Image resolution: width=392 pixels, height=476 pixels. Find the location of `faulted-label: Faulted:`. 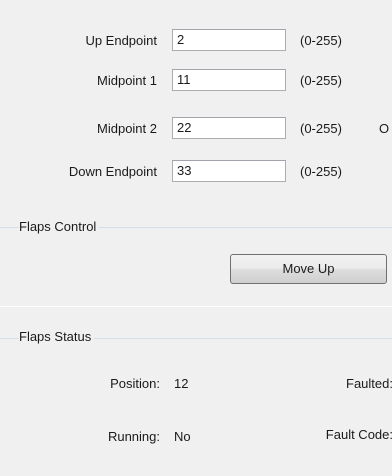

faulted-label: Faulted: is located at coordinates (369, 383).